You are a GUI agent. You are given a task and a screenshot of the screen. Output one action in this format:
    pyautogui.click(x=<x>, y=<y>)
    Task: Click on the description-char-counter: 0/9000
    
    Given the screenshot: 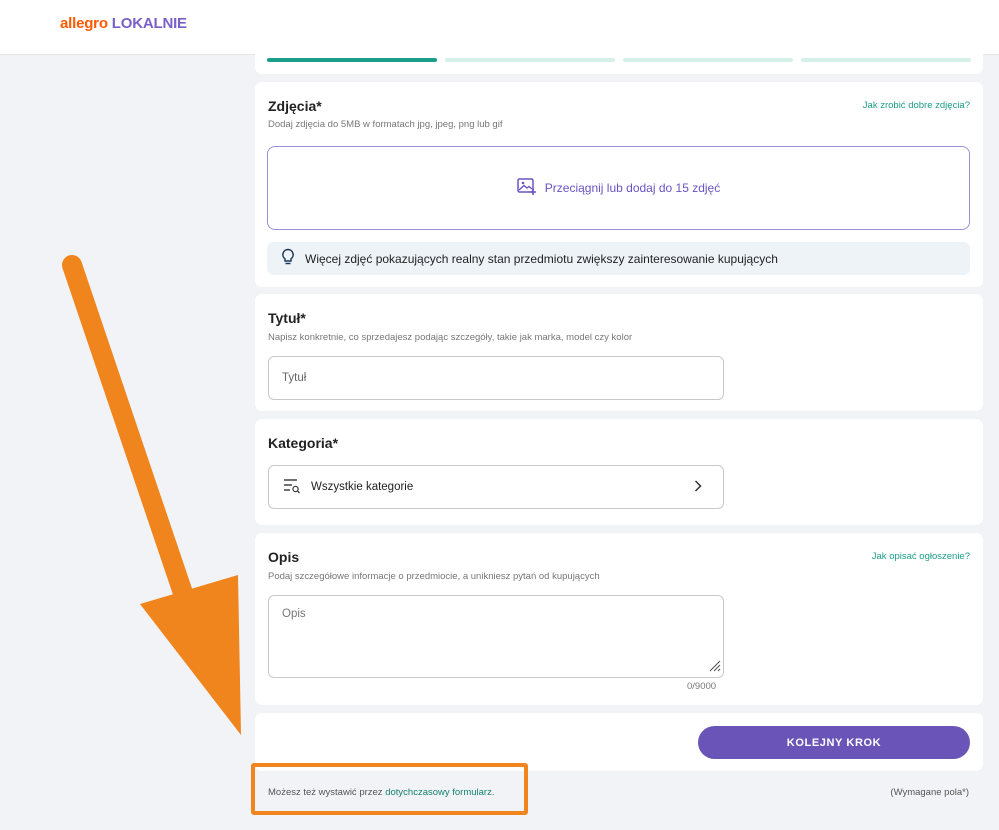 What is the action you would take?
    pyautogui.click(x=702, y=686)
    